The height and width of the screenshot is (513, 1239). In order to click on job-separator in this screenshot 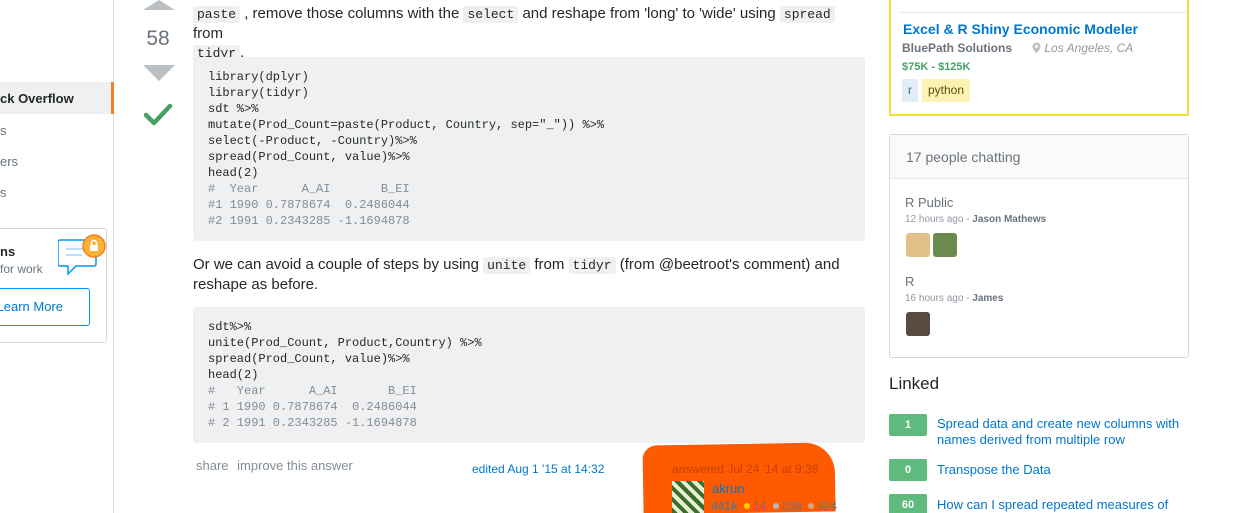, I will do `click(1043, 12)`.